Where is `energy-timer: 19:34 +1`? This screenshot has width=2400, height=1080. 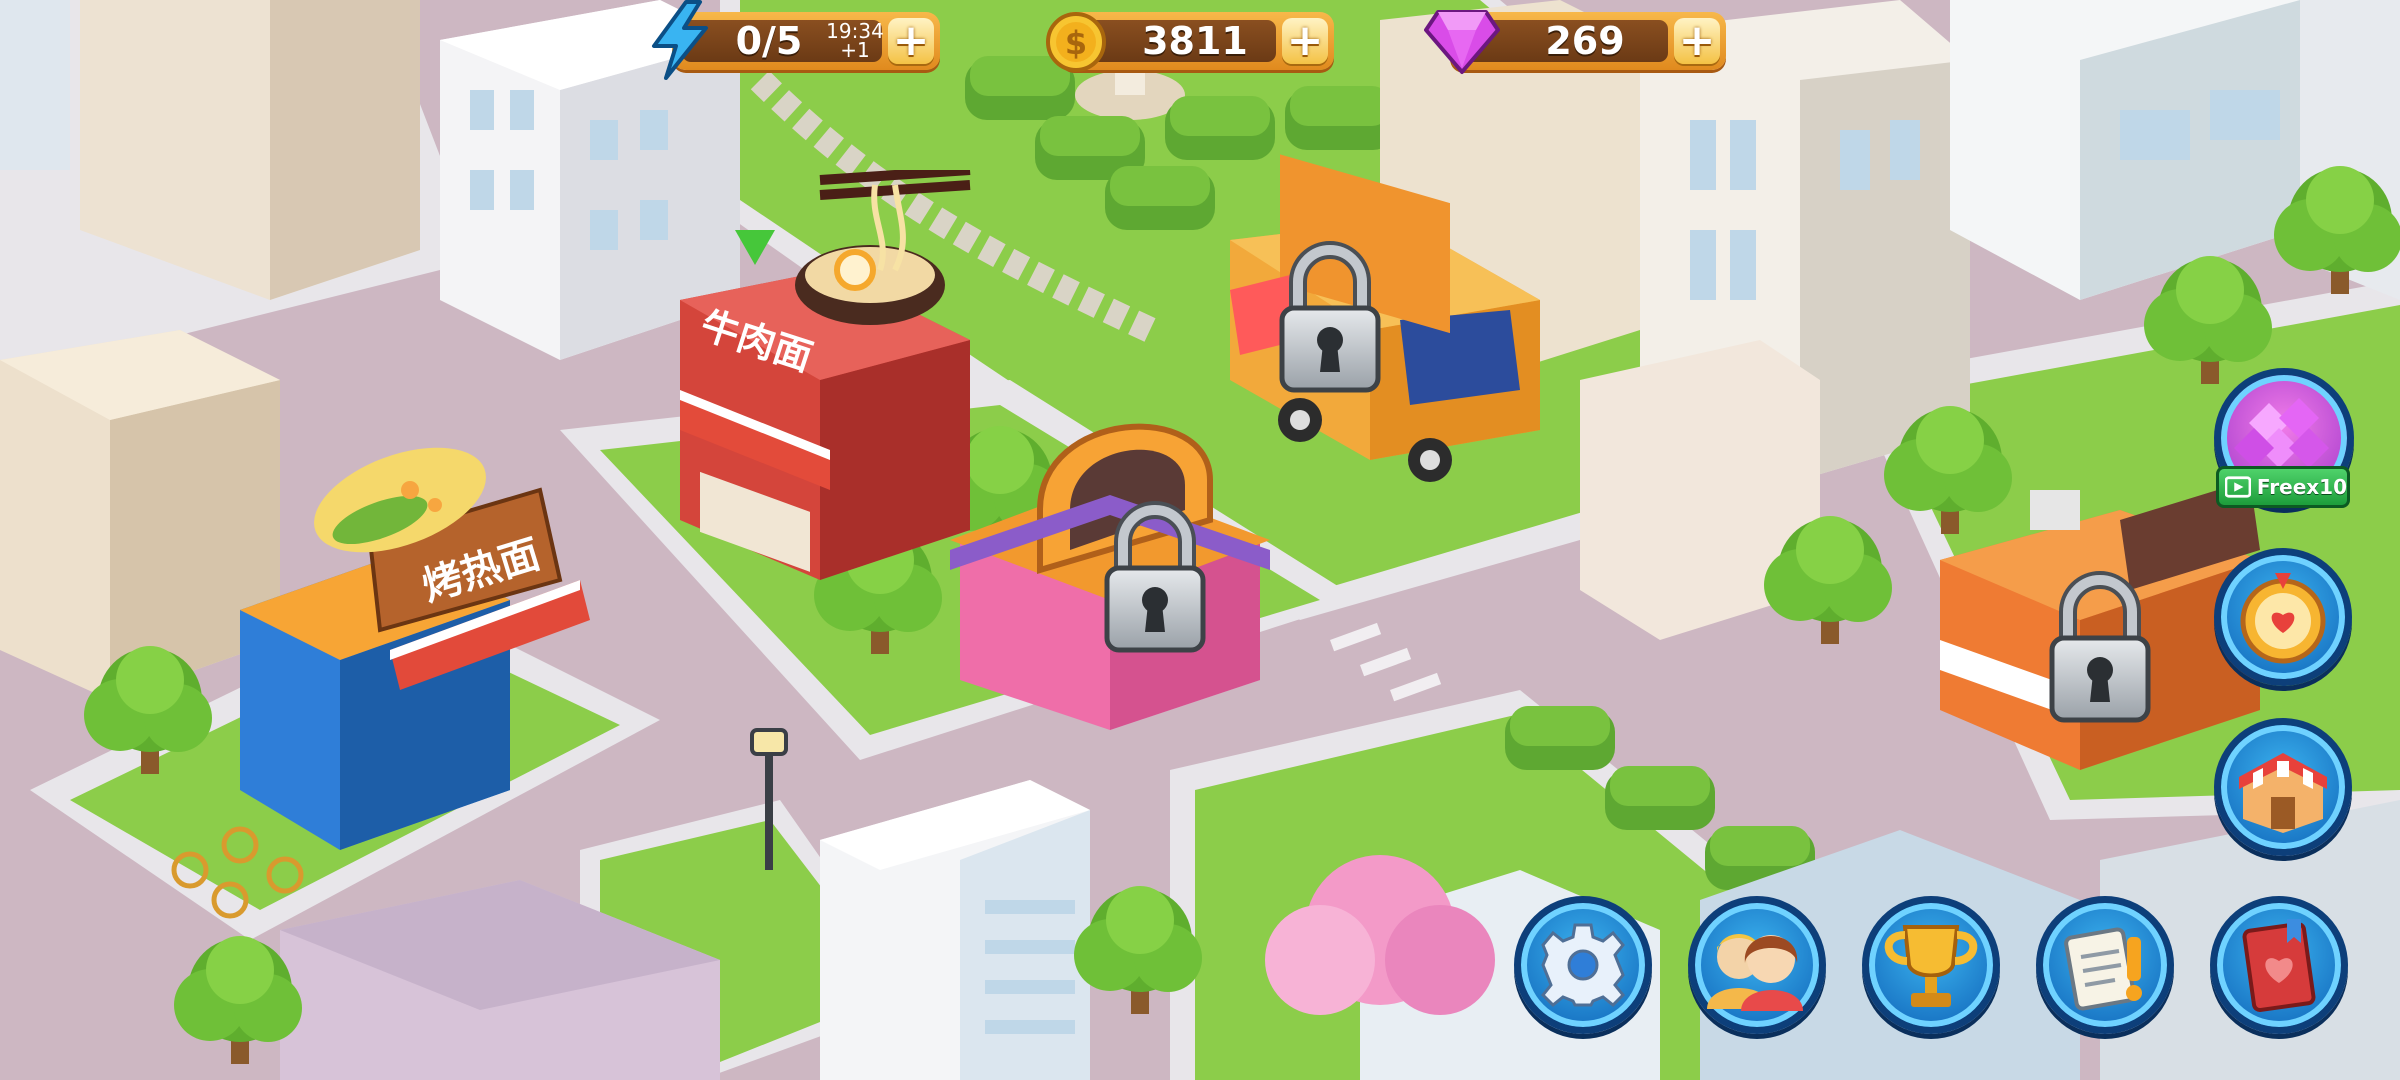 energy-timer: 19:34 +1 is located at coordinates (855, 41).